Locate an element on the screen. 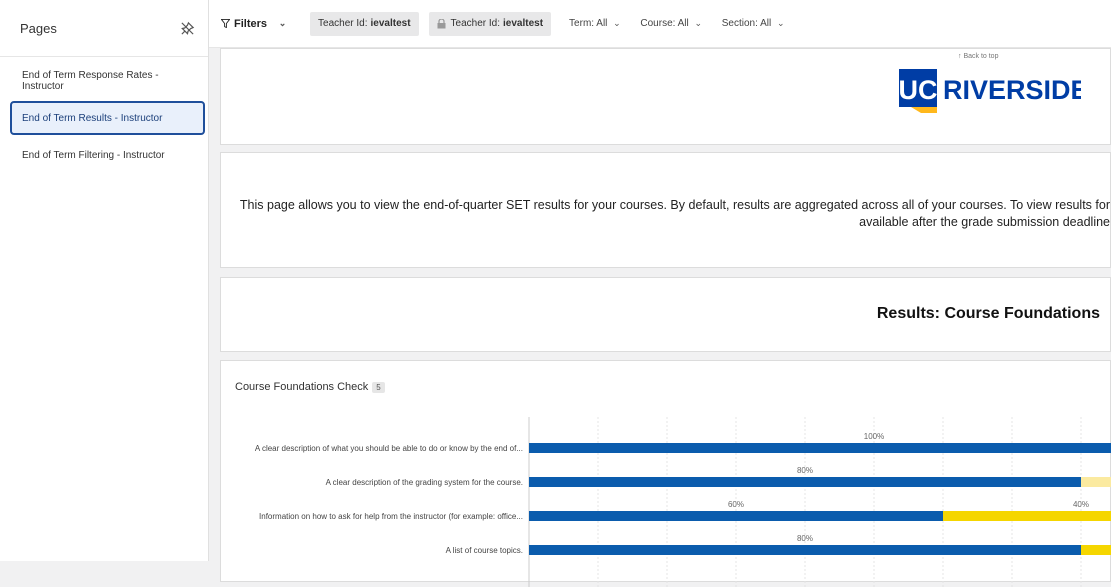 Image resolution: width=1111 pixels, height=587 pixels. widget-title-text: Course Foundations Check is located at coordinates (302, 387).